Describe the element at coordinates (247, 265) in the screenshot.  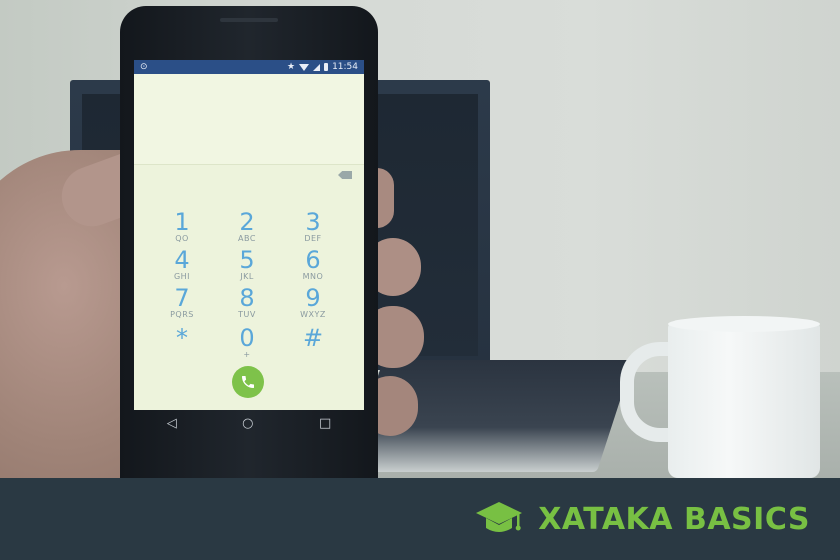
I see `key-5: 5 JKL` at that location.